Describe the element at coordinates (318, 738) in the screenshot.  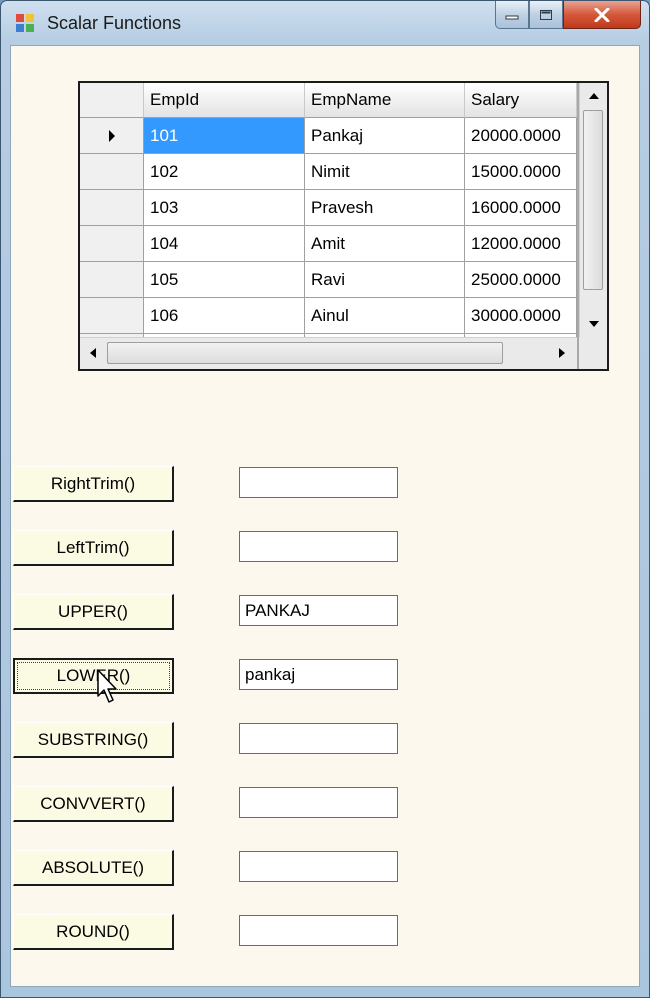
I see `substring-result-field` at that location.